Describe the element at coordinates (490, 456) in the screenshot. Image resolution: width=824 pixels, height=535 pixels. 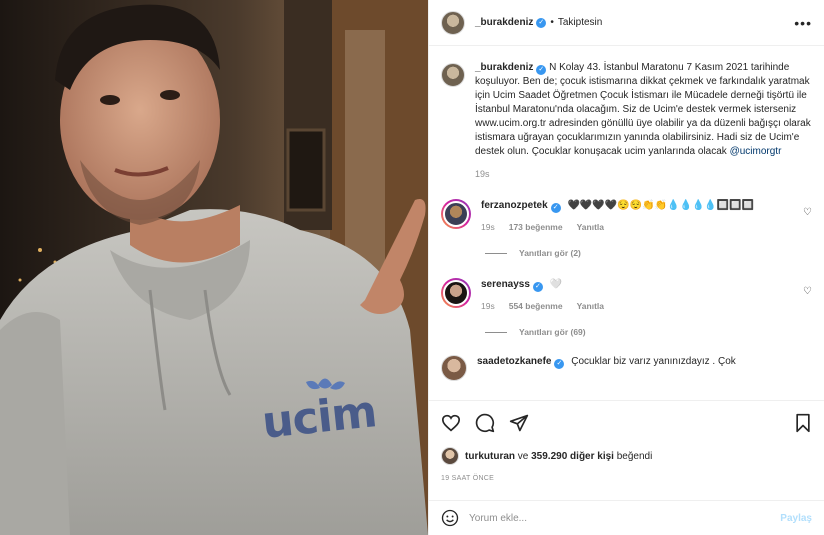
I see `liker-username: turkuturan` at that location.